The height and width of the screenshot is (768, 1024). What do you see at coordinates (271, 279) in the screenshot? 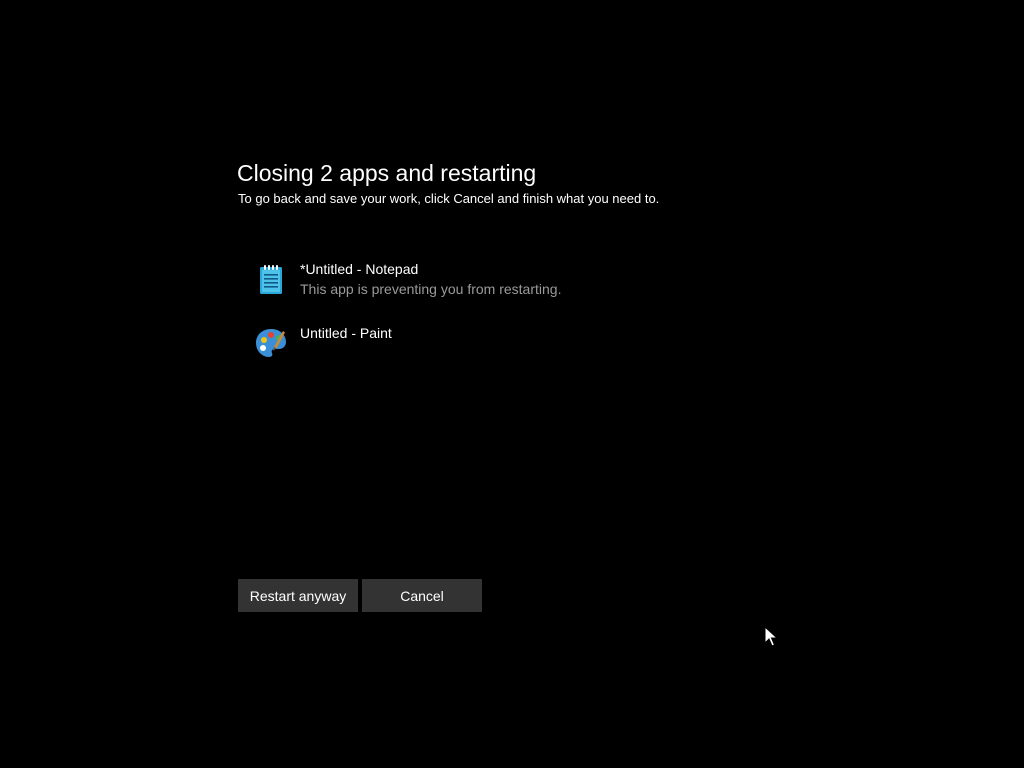
I see `notepad-icon` at bounding box center [271, 279].